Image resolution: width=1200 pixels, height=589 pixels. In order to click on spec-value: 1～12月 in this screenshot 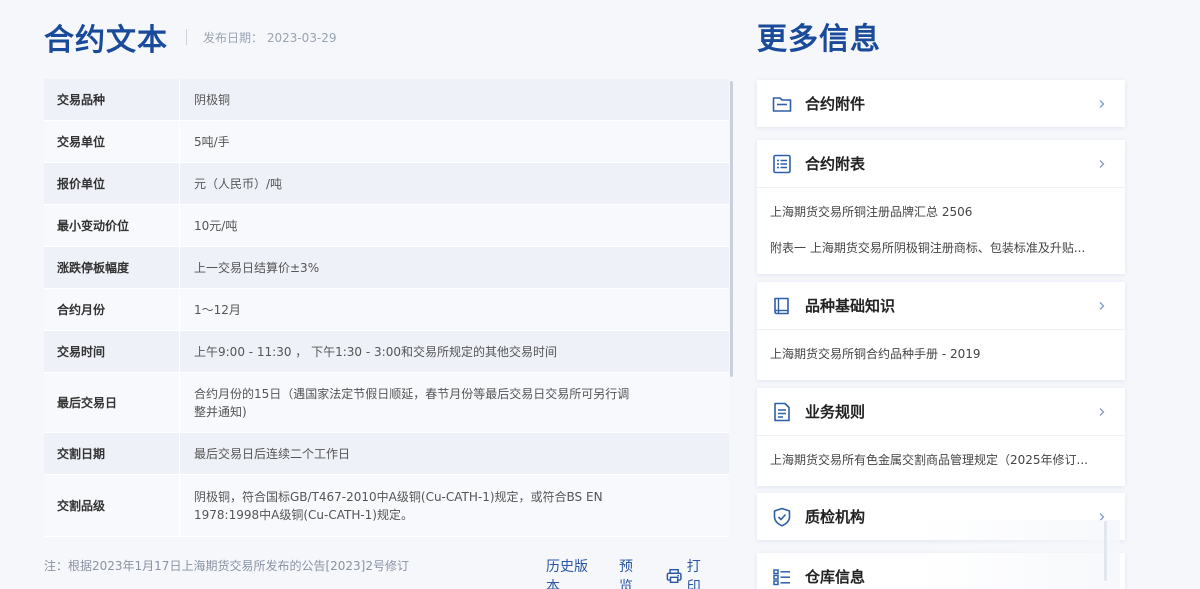, I will do `click(217, 309)`.